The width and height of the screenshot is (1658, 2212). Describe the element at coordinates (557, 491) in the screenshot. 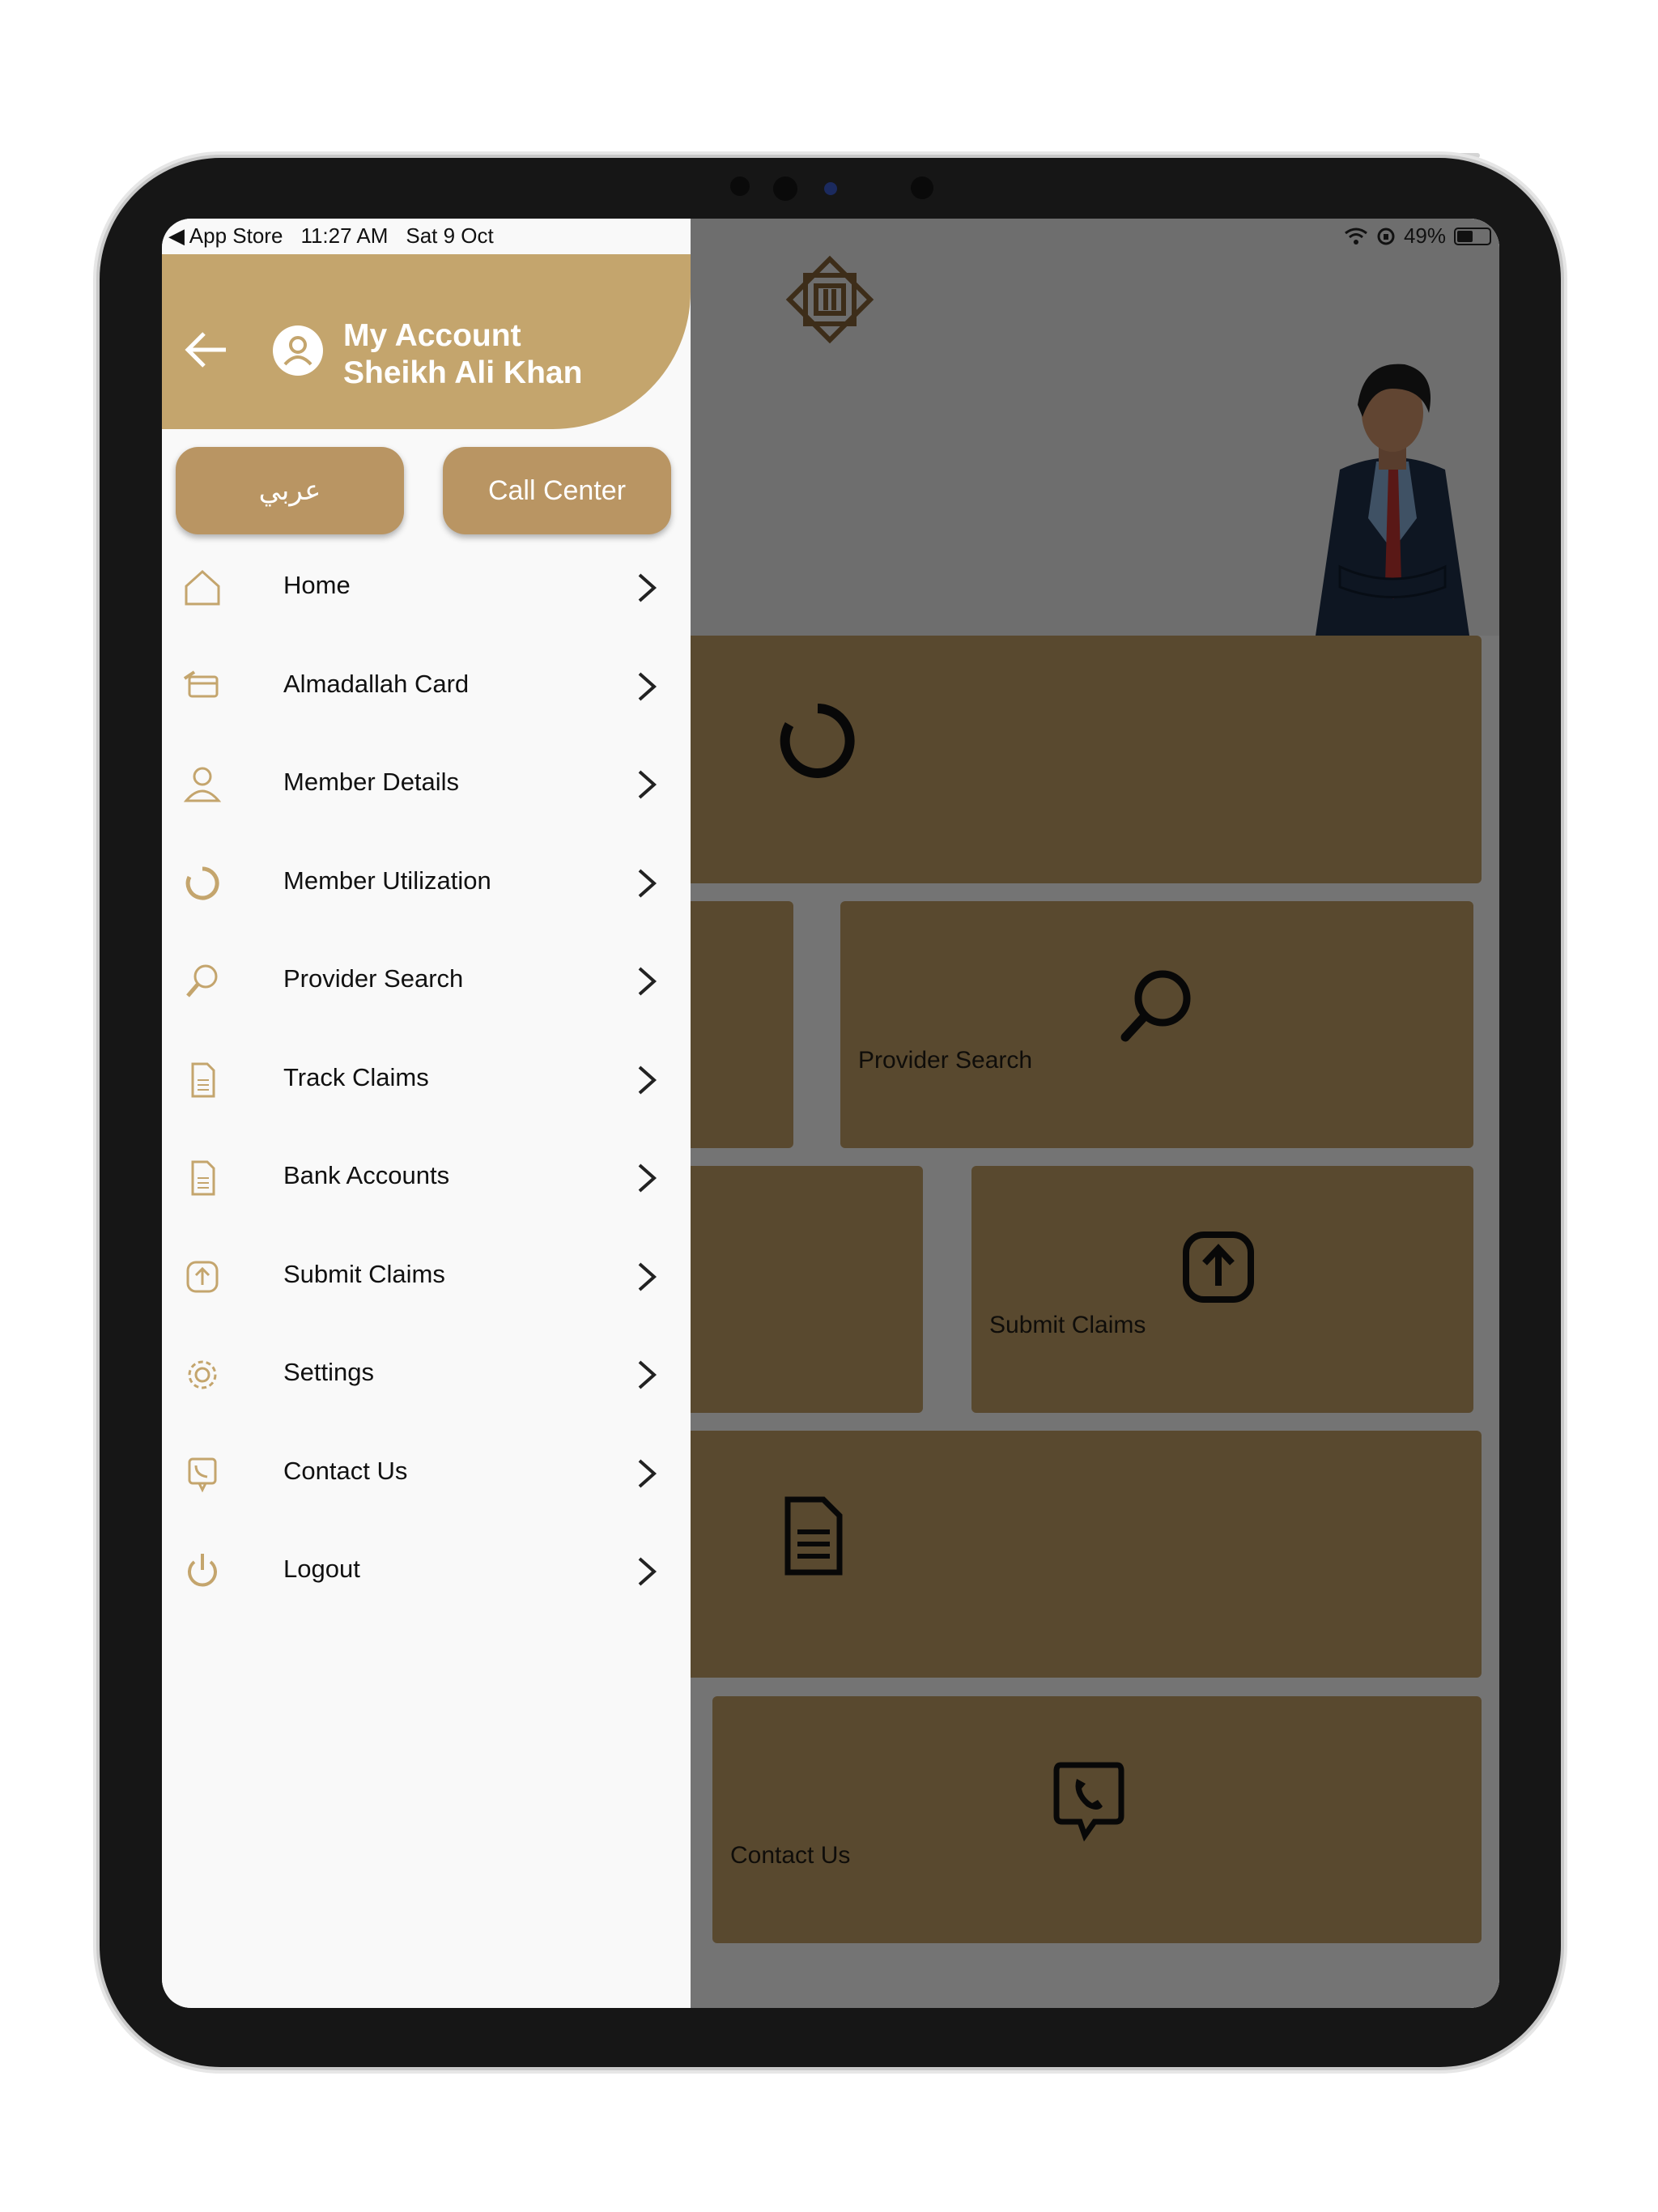

I see `call-center-button: Call Center` at that location.